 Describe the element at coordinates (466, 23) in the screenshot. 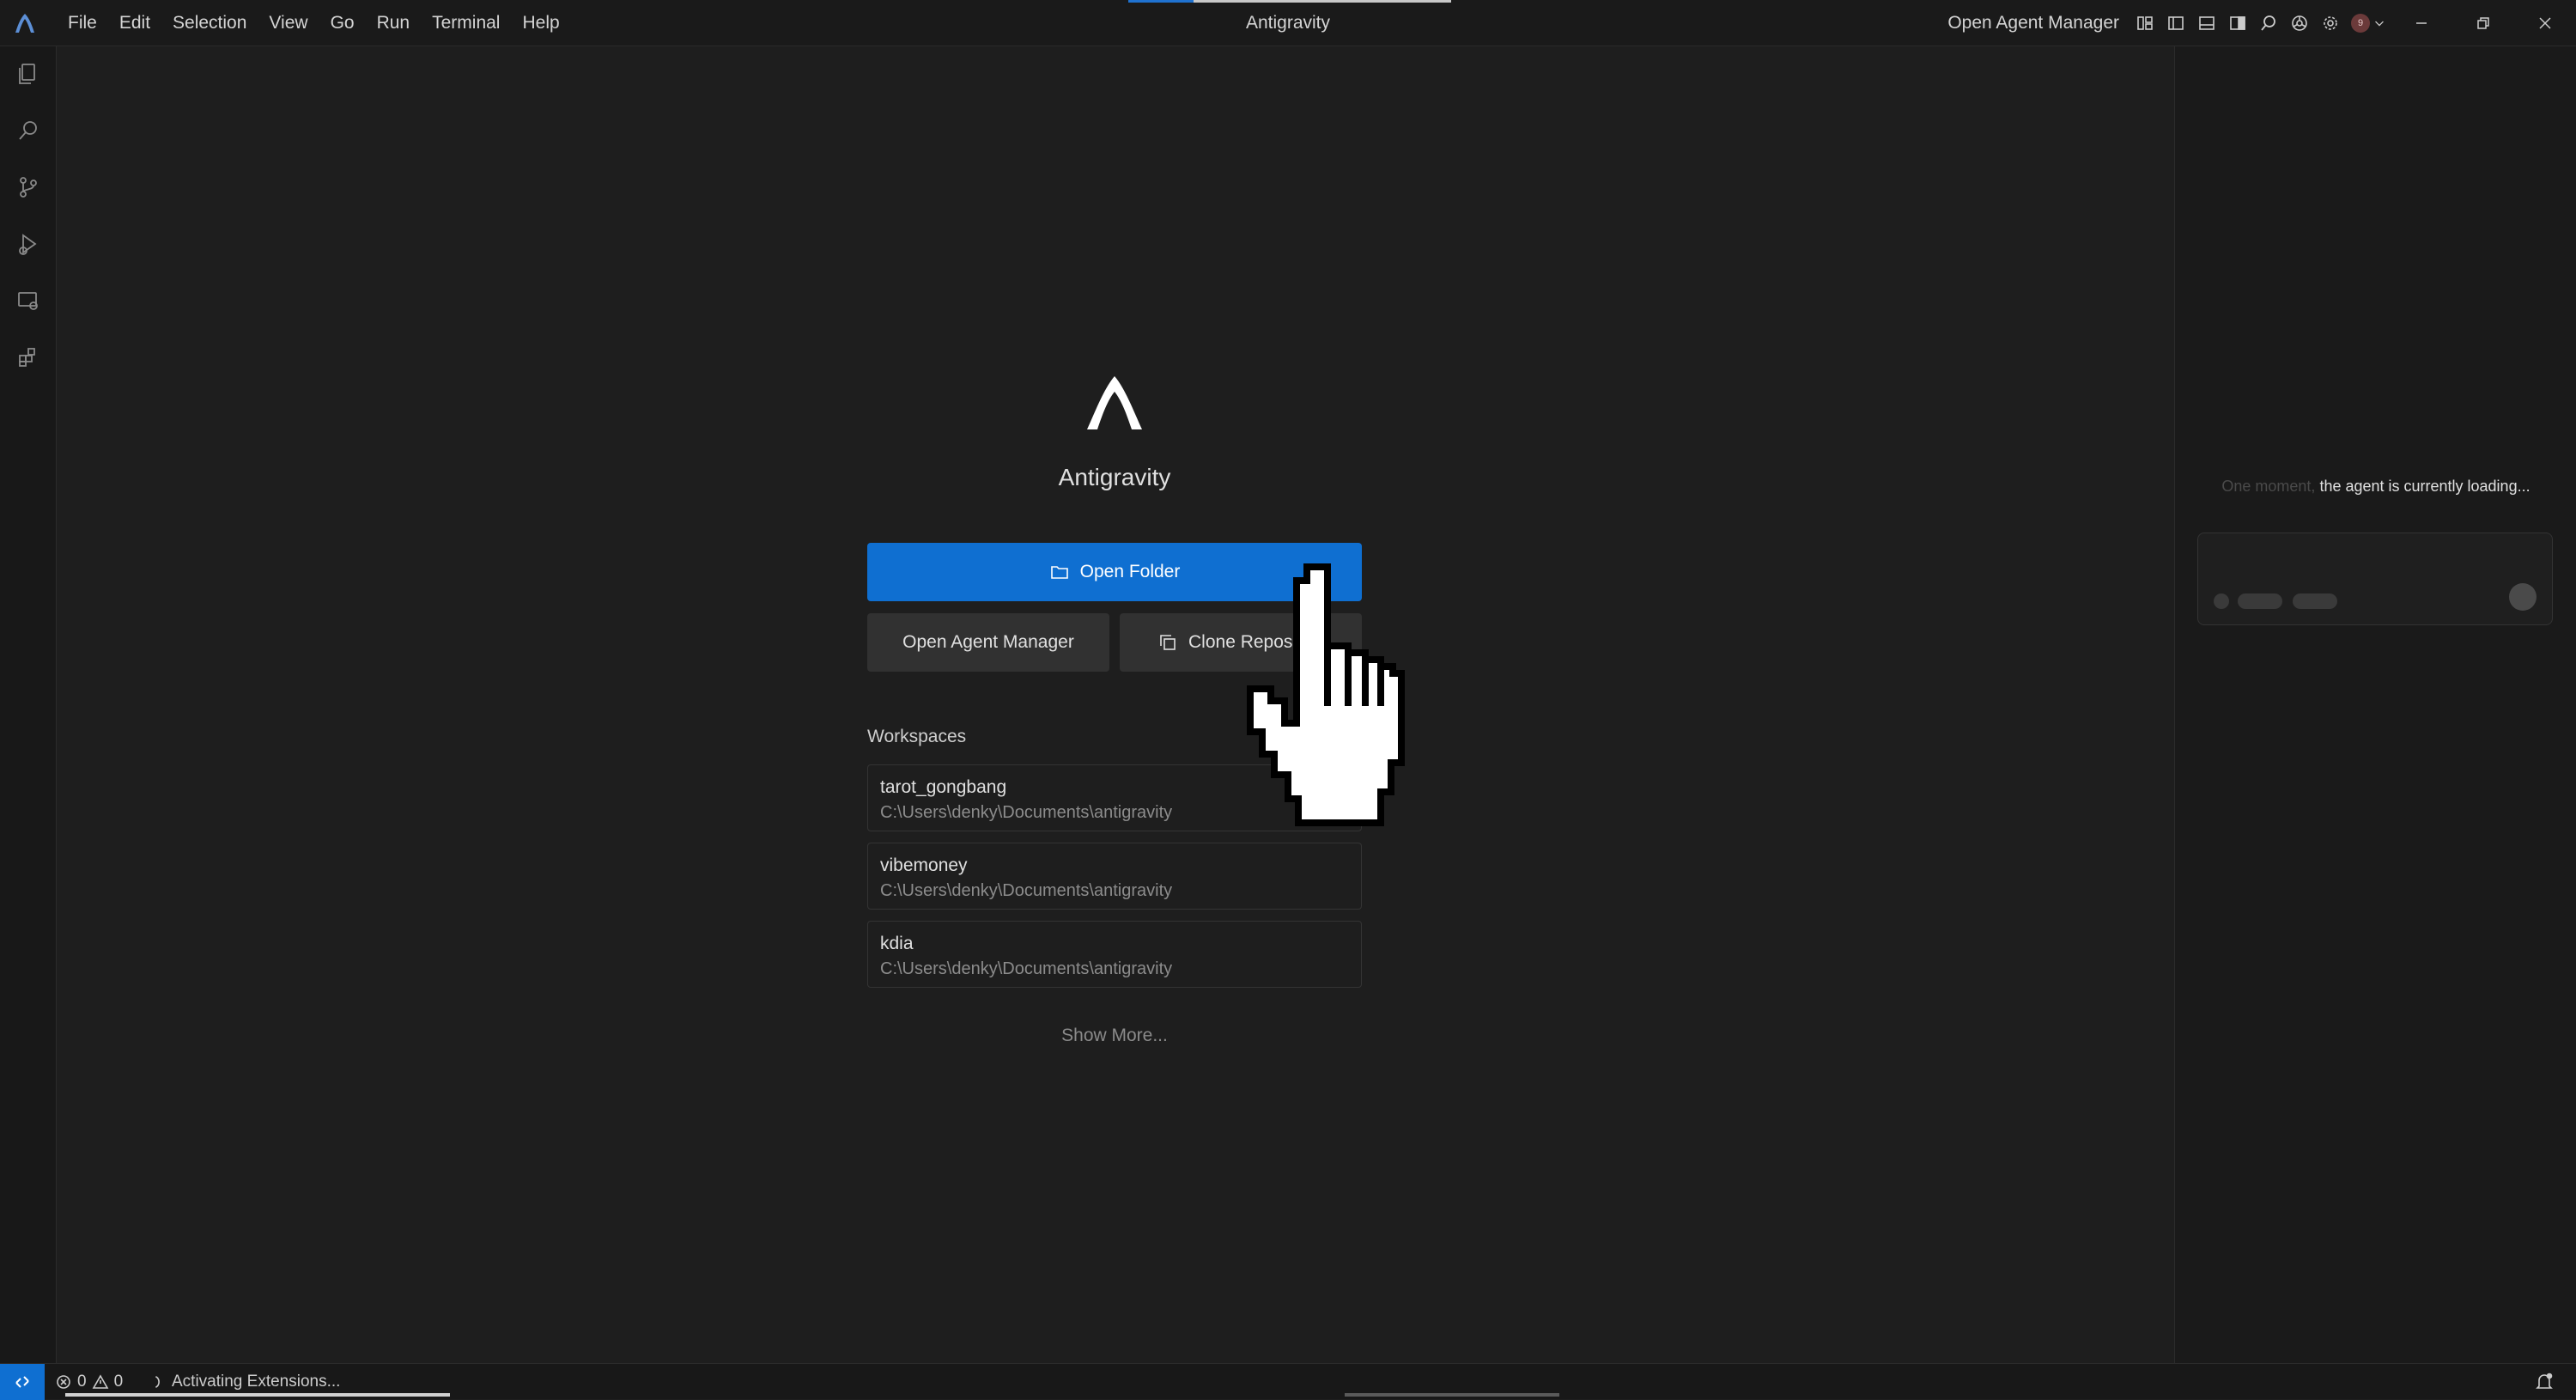

I see `menu-terminal: Terminal` at that location.